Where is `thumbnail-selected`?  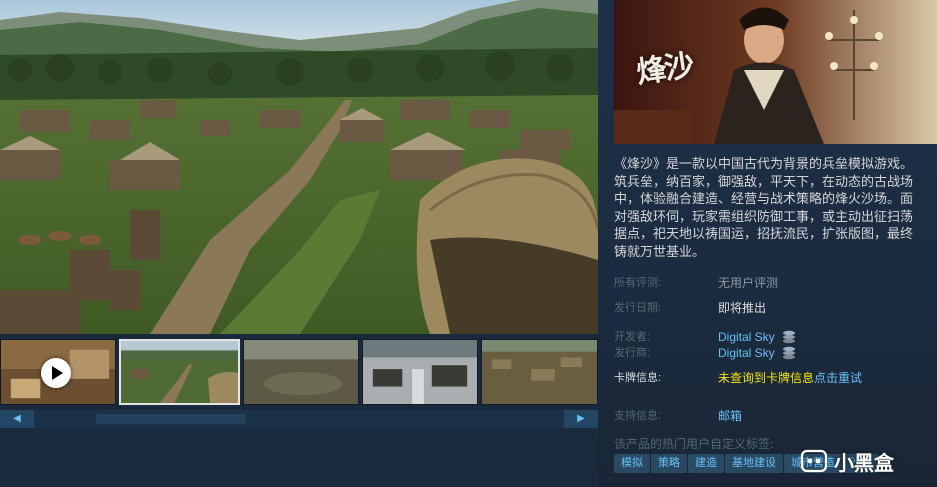
thumbnail-selected is located at coordinates (179, 372).